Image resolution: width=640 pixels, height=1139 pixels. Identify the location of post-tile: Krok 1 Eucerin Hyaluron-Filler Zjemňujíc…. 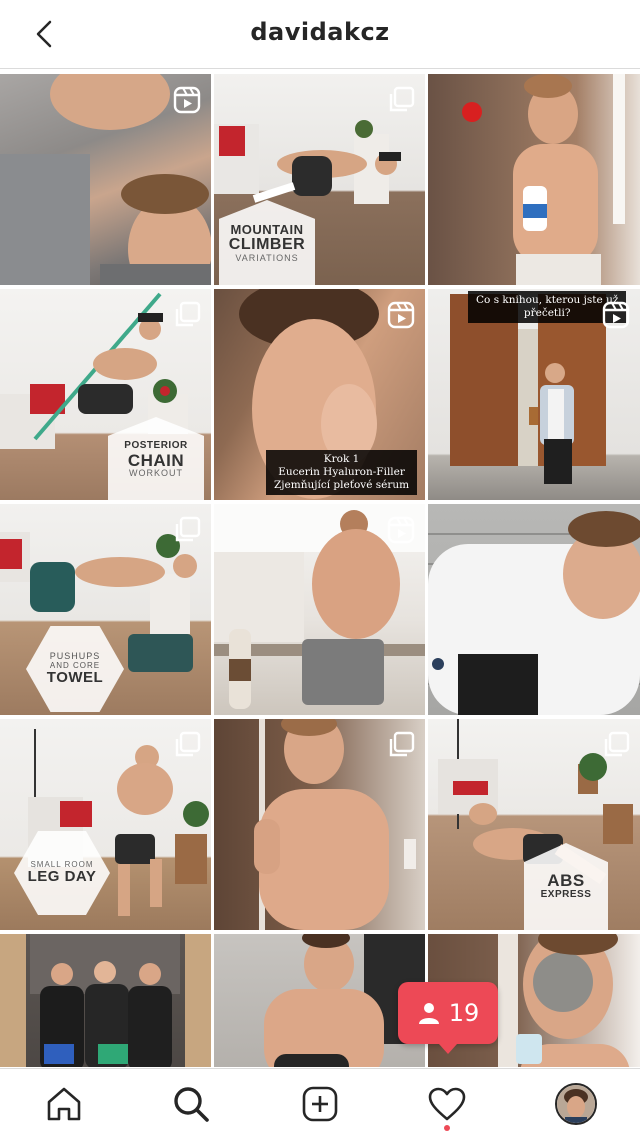
(319, 394).